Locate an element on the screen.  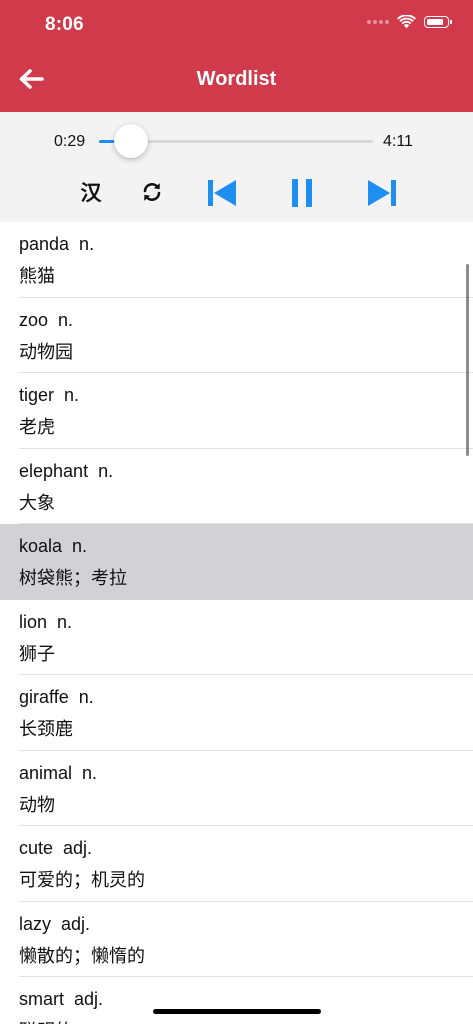
word-english: lion n. is located at coordinates (46, 621).